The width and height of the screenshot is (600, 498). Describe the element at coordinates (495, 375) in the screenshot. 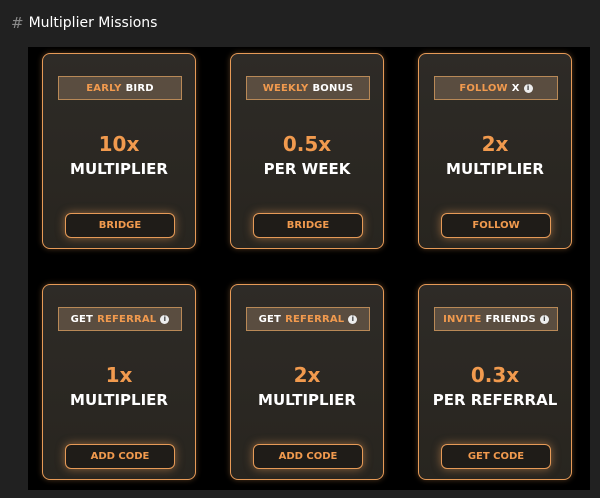

I see `multiplier-value: 0.3x` at that location.